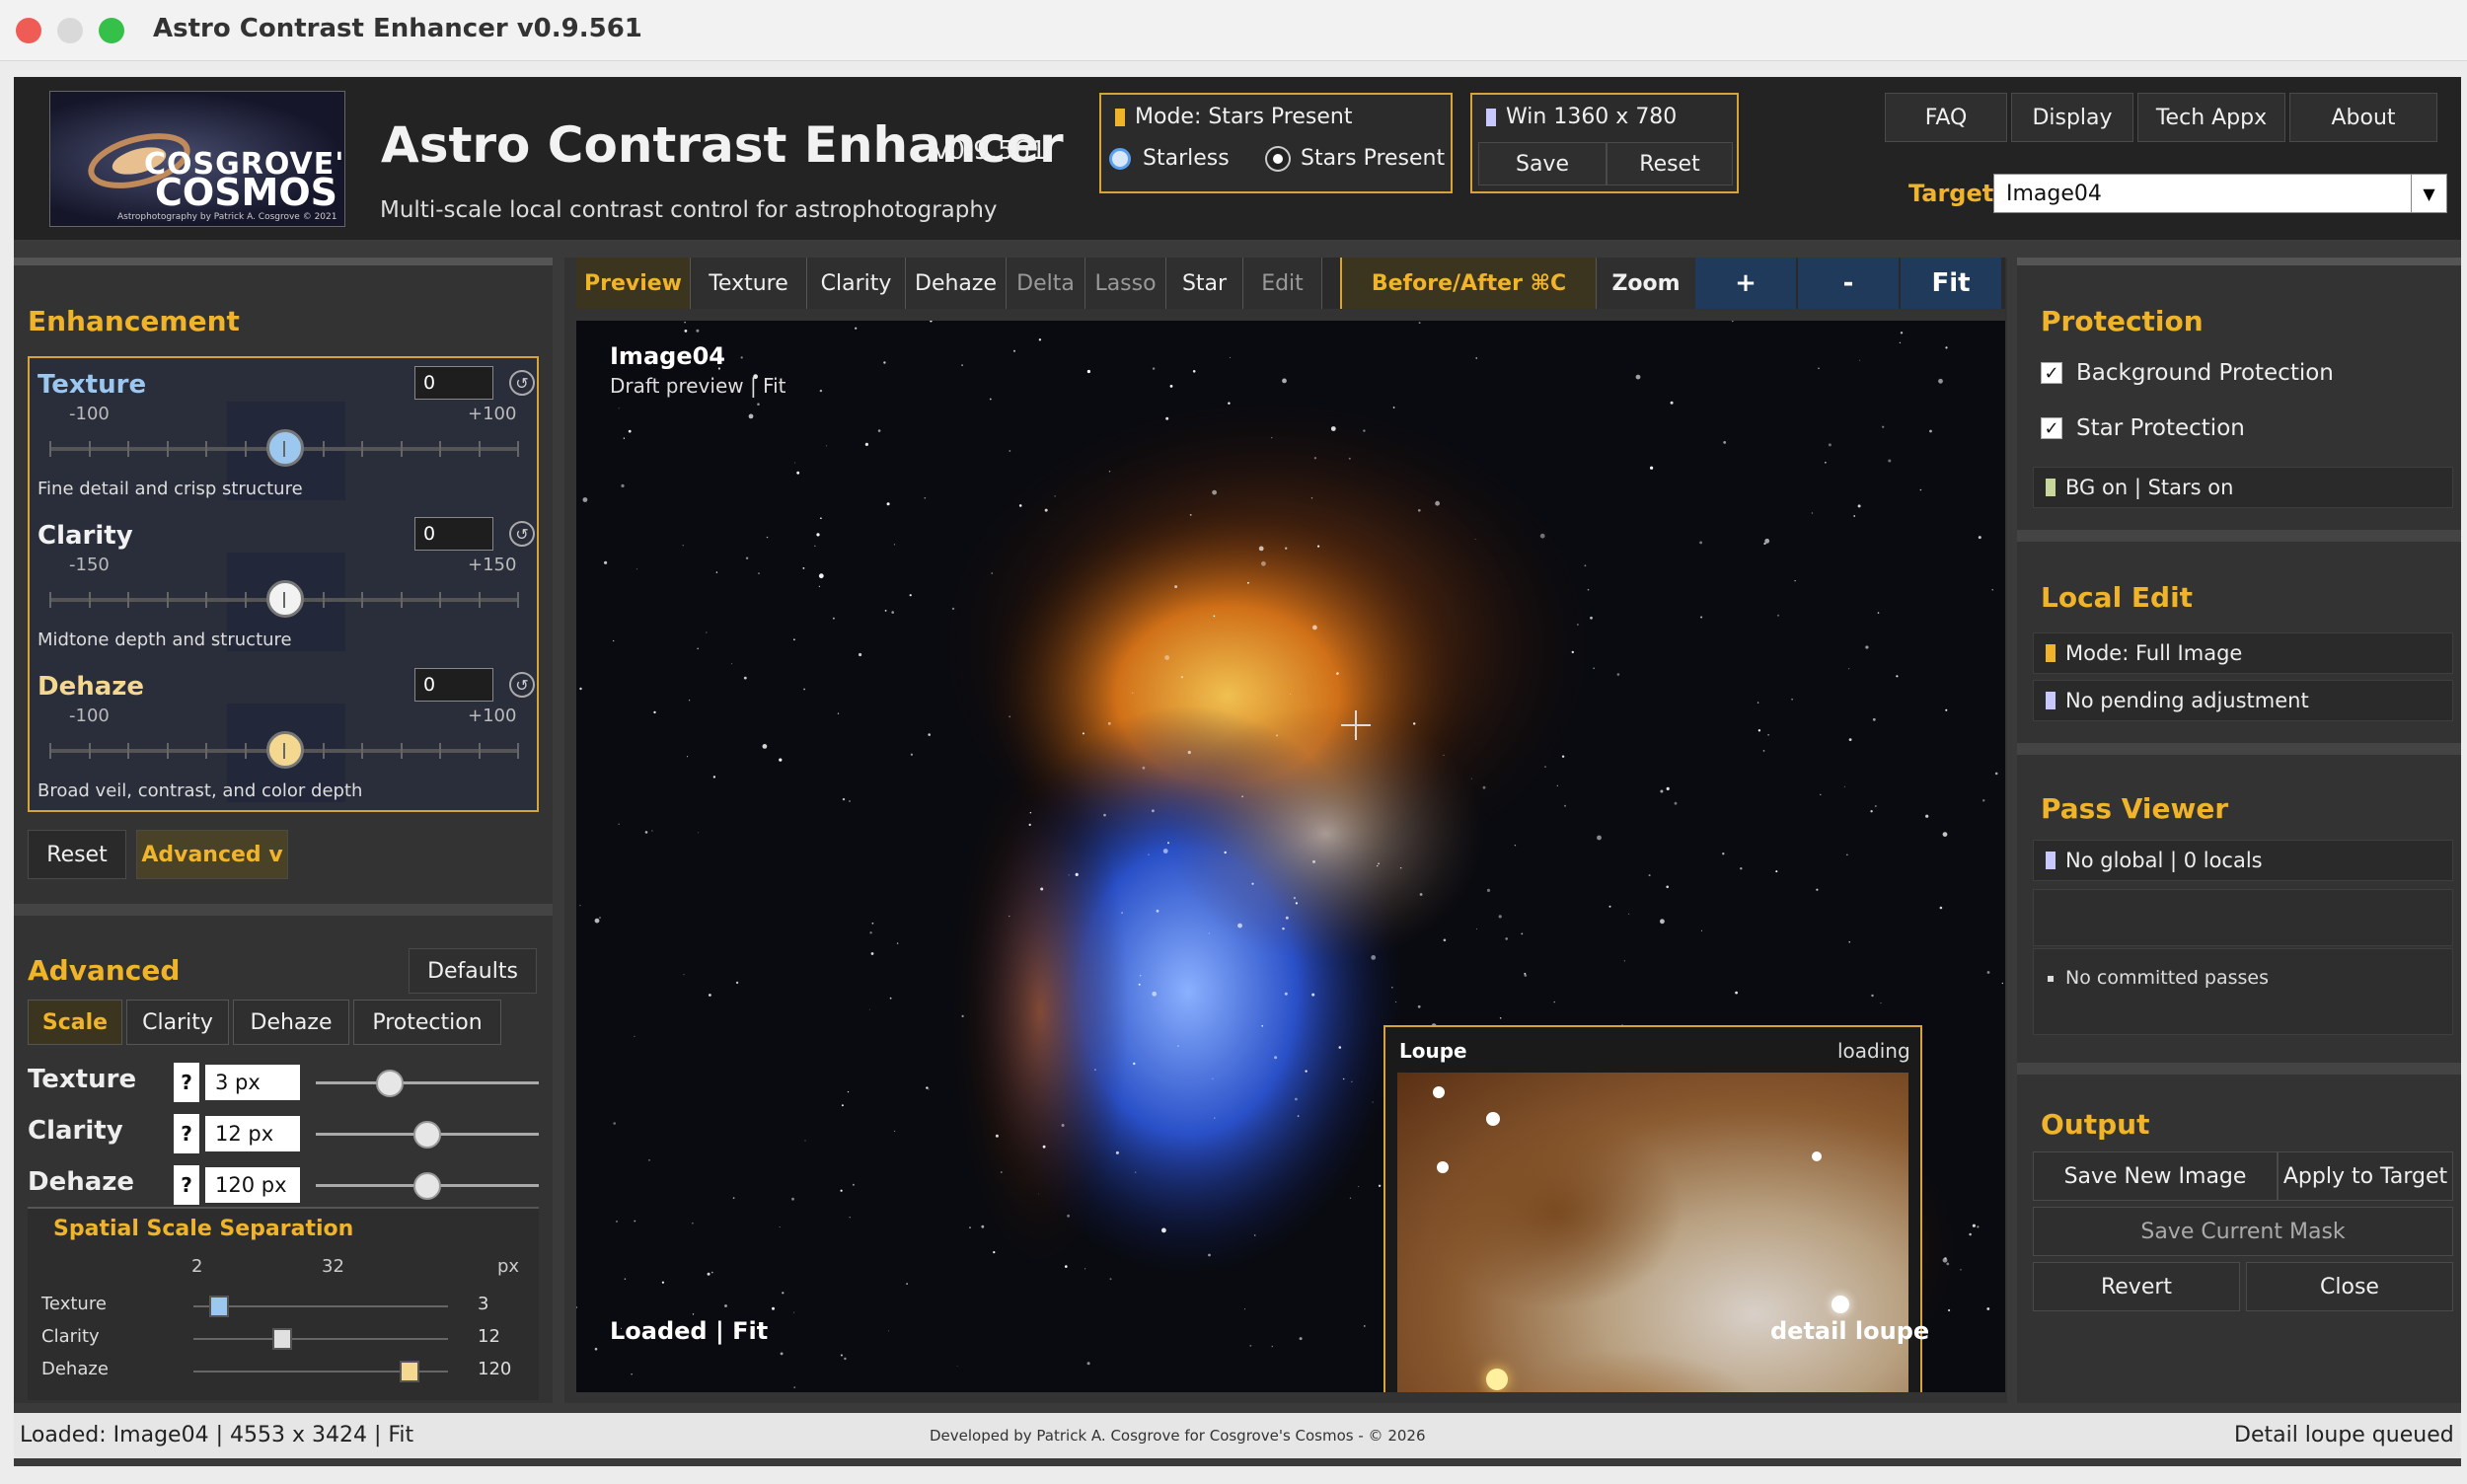 The height and width of the screenshot is (1484, 2467). What do you see at coordinates (2365, 1176) in the screenshot?
I see `apply-to-target-button: Apply to Target` at bounding box center [2365, 1176].